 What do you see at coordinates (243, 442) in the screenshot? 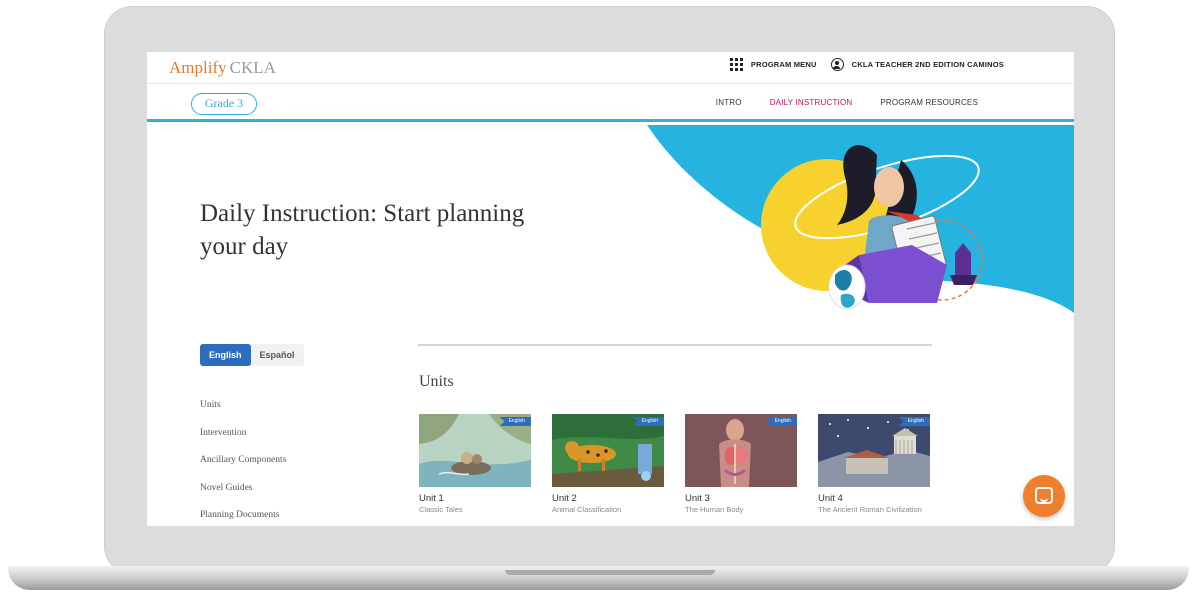
I see `sidebar-item-intervention: Intervention` at bounding box center [243, 442].